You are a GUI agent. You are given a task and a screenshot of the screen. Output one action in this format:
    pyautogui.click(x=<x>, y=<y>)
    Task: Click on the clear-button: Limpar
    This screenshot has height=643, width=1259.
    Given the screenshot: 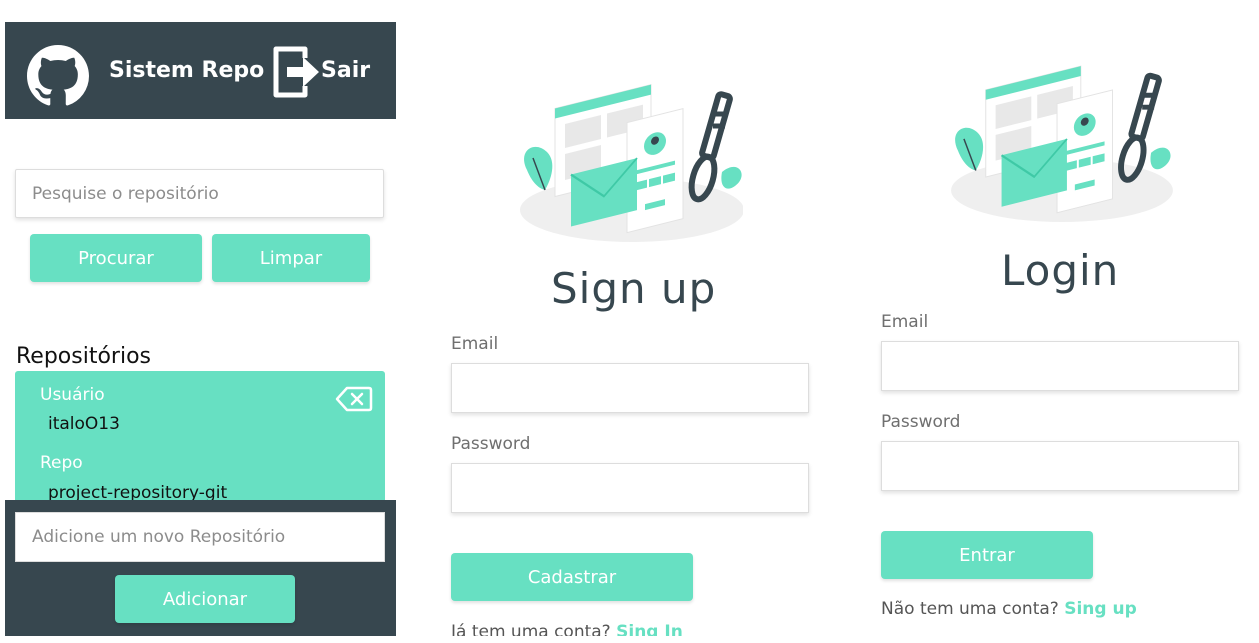 What is the action you would take?
    pyautogui.click(x=291, y=258)
    